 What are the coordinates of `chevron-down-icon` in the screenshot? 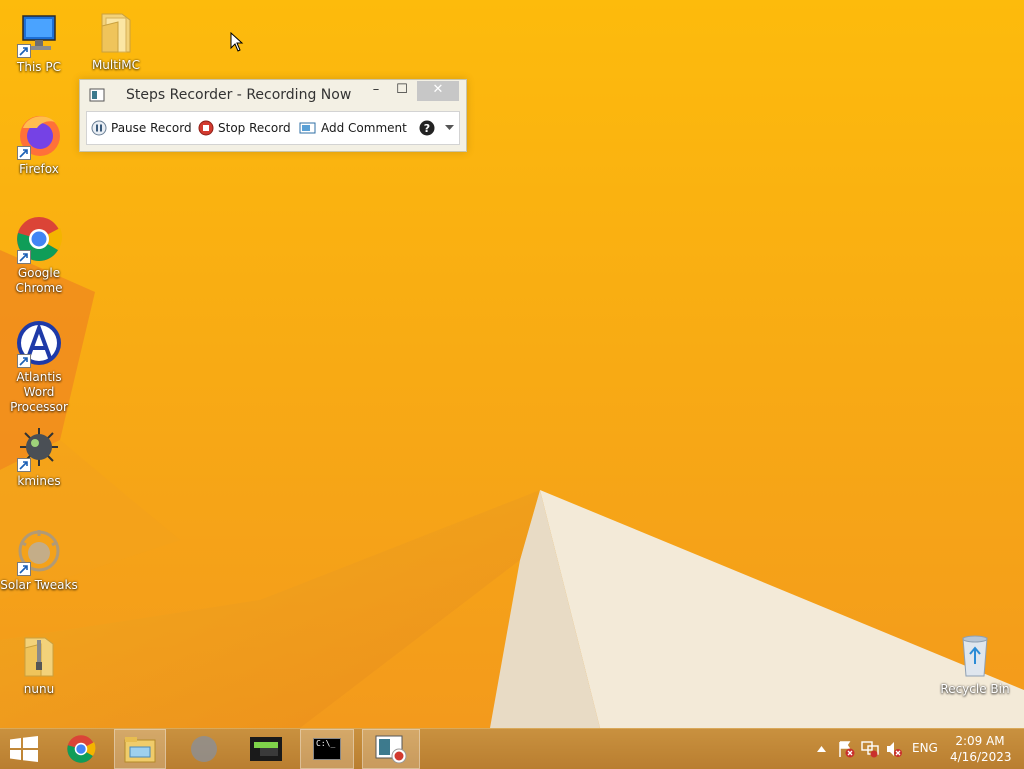 It's located at (449, 127).